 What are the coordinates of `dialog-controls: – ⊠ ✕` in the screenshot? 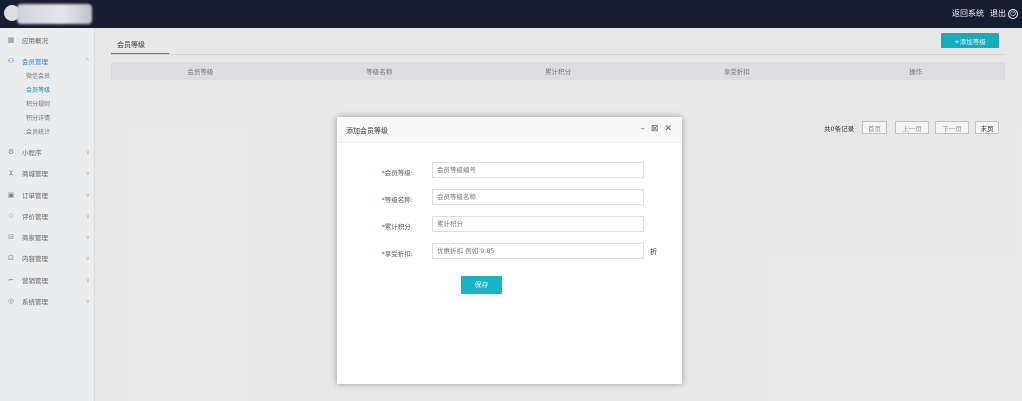 It's located at (656, 129).